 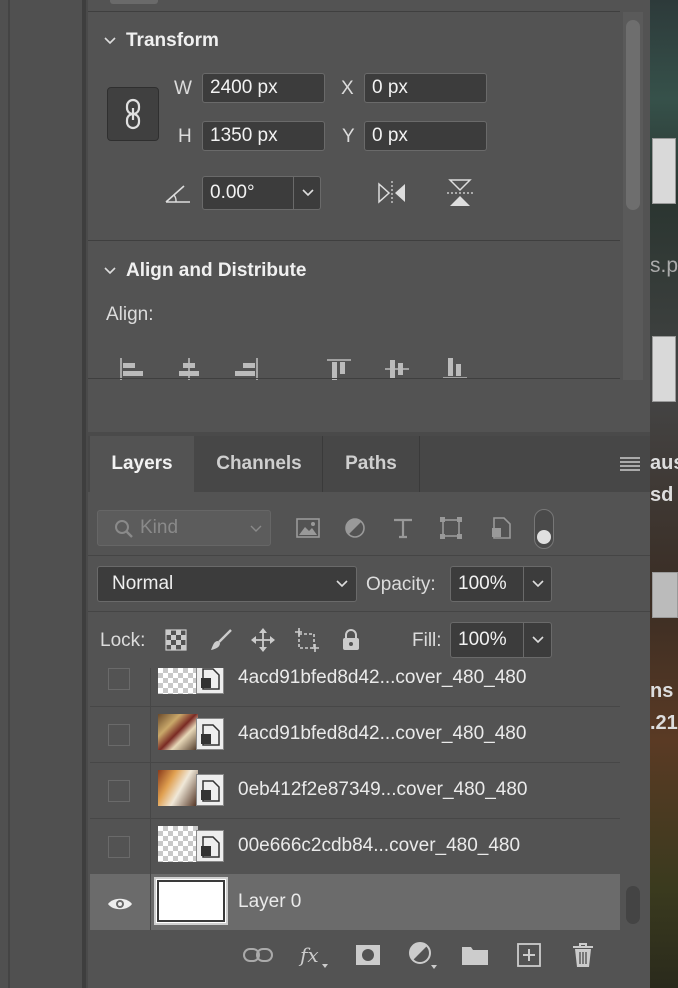 What do you see at coordinates (368, 955) in the screenshot?
I see `add-mask-button` at bounding box center [368, 955].